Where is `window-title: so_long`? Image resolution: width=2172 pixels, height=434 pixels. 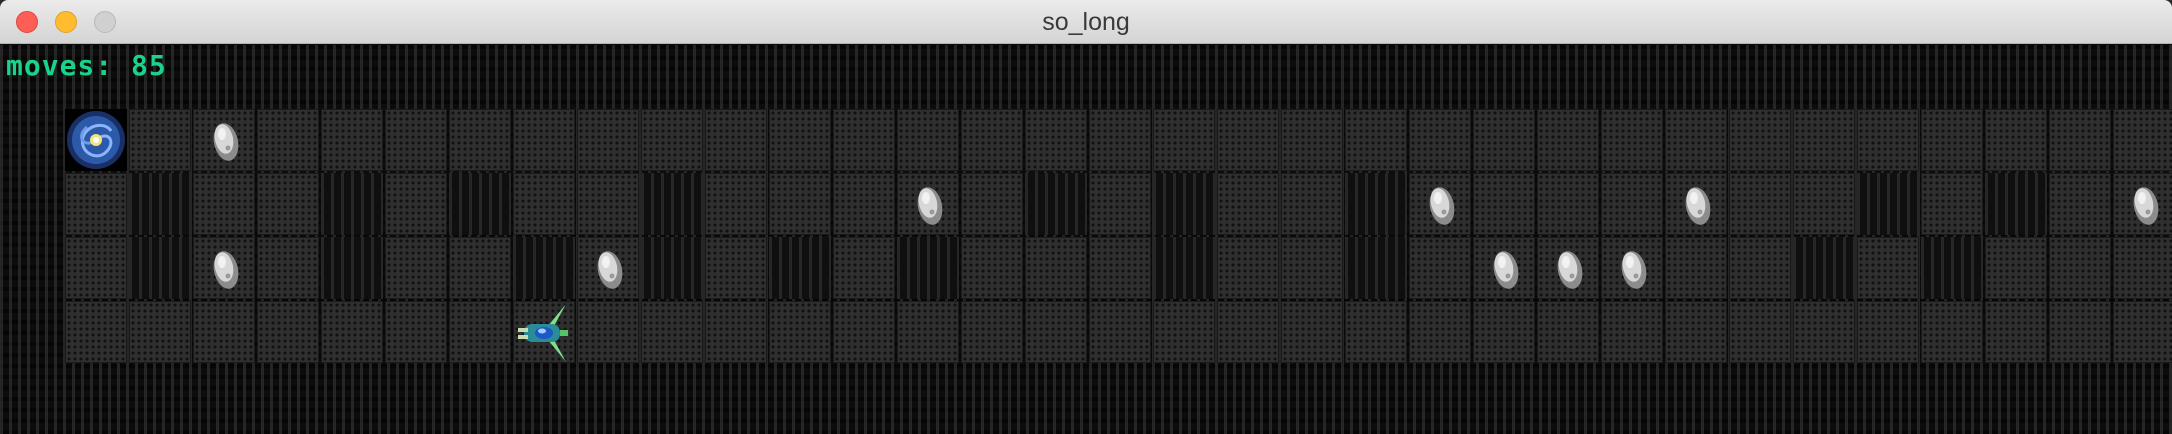
window-title: so_long is located at coordinates (1086, 22).